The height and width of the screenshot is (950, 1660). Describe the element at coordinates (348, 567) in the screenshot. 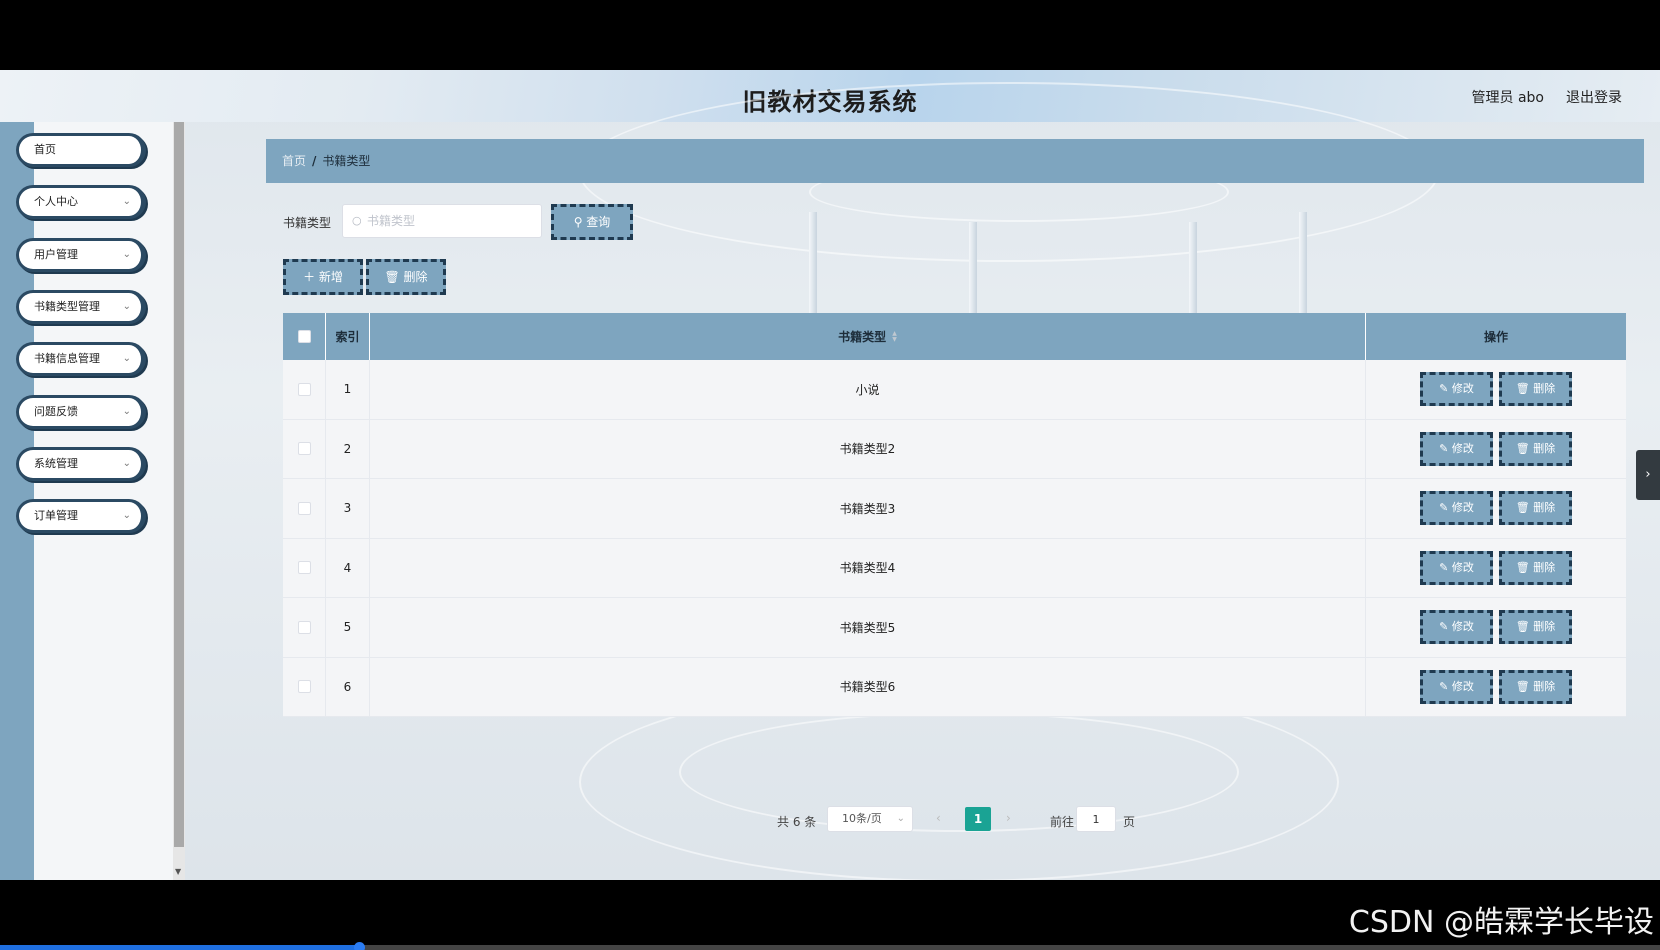

I see `row-index: 4` at that location.